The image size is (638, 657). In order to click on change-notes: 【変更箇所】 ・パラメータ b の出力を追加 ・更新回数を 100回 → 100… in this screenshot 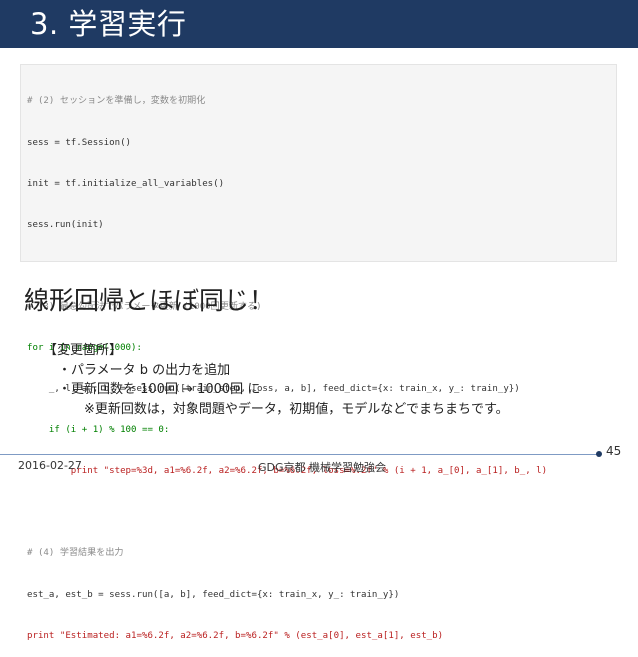, I will do `click(276, 380)`.